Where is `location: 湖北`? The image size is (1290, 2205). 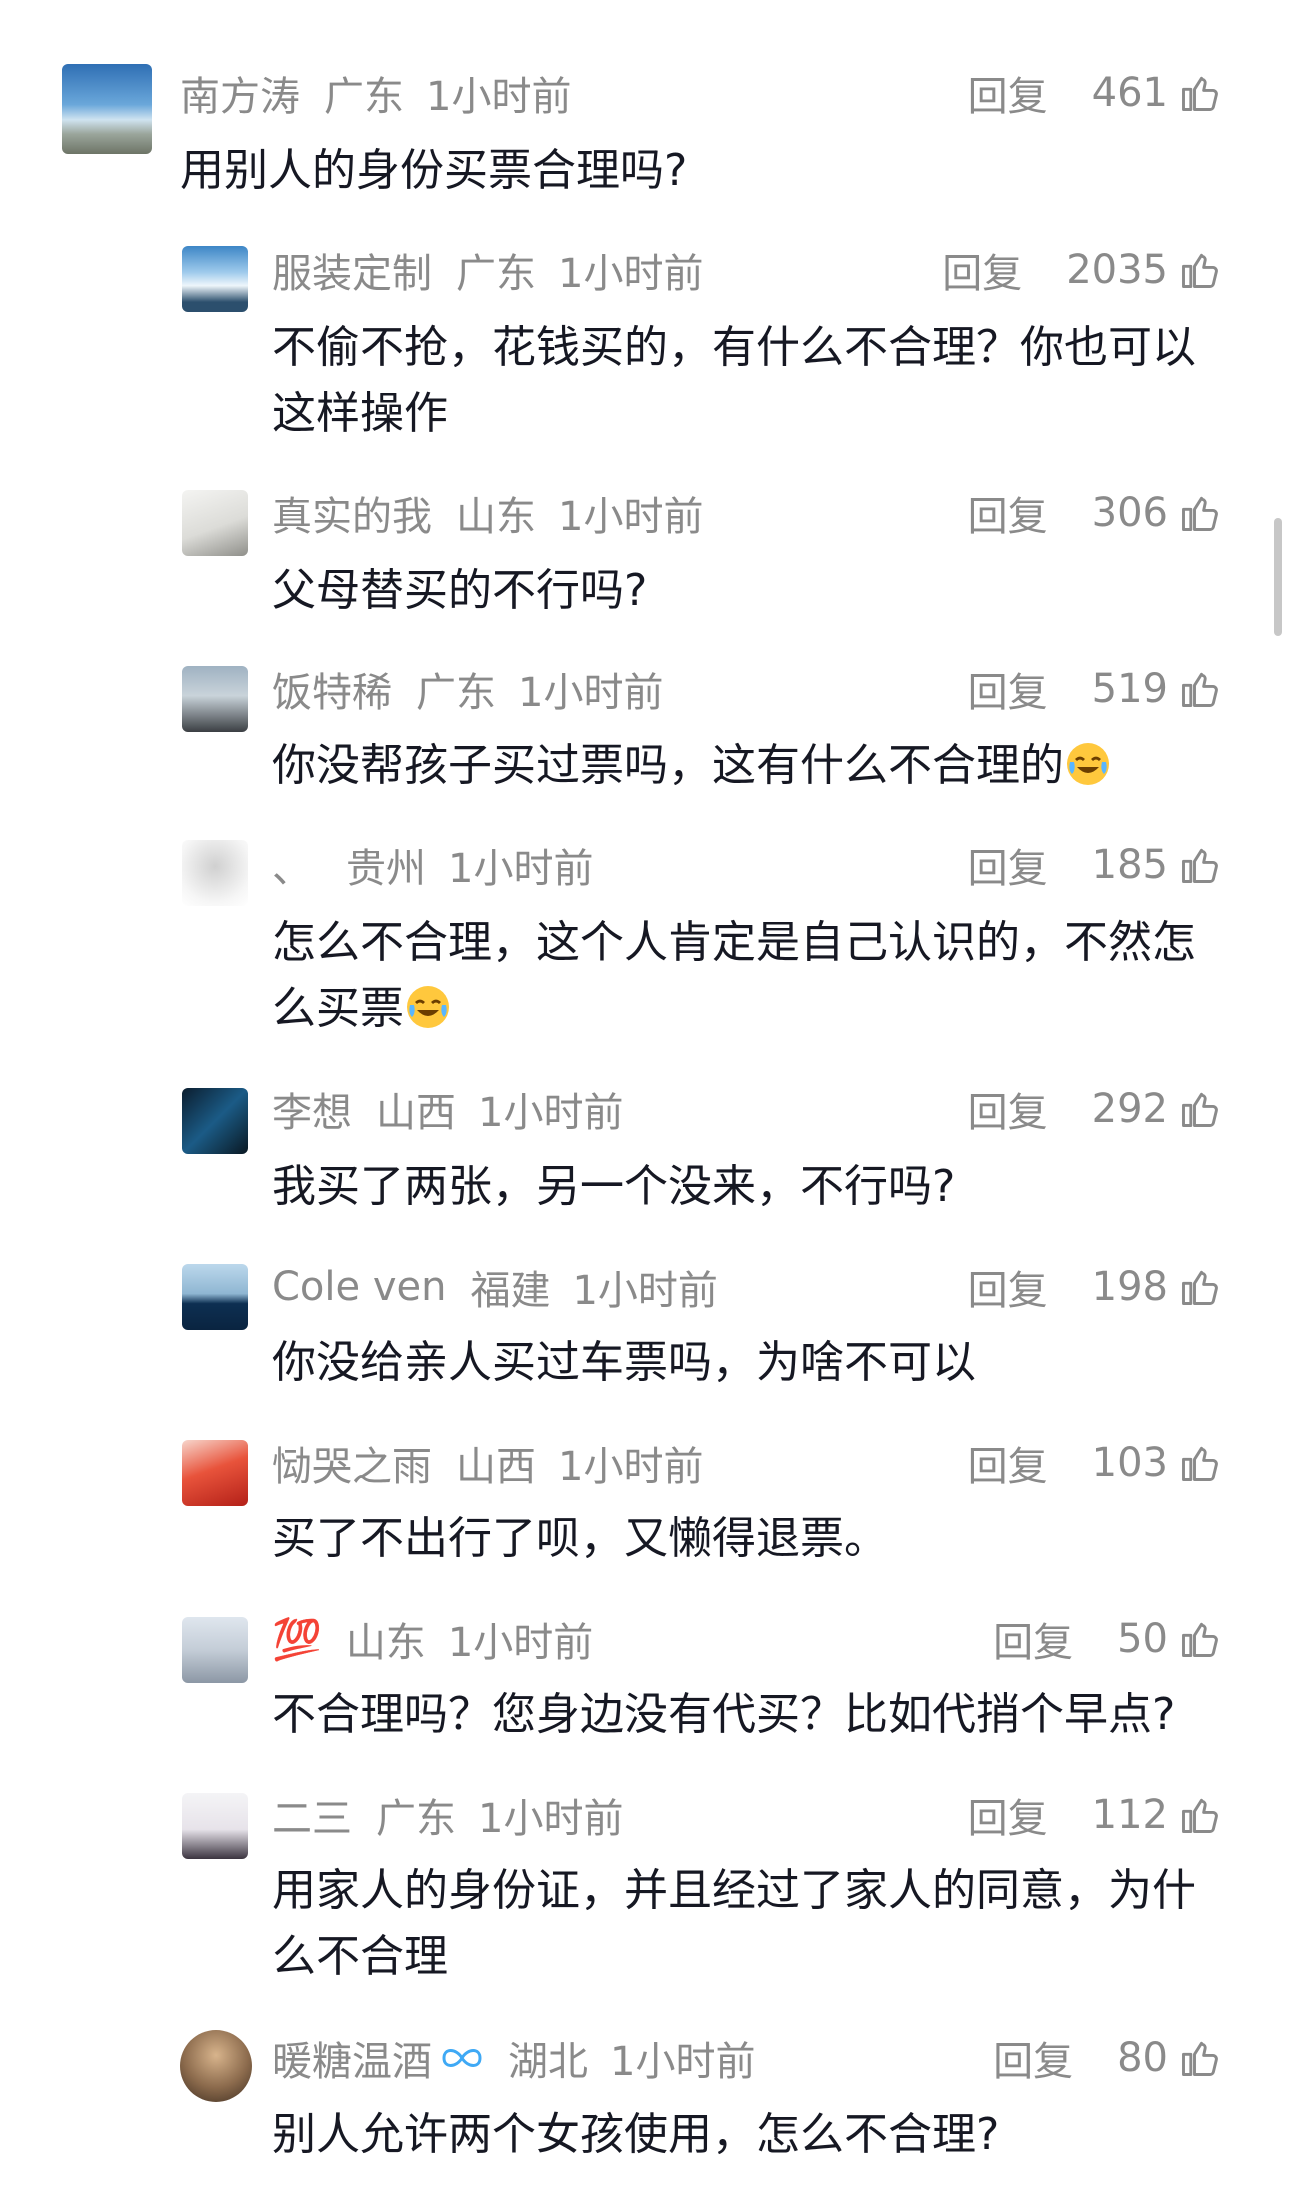 location: 湖北 is located at coordinates (548, 2062).